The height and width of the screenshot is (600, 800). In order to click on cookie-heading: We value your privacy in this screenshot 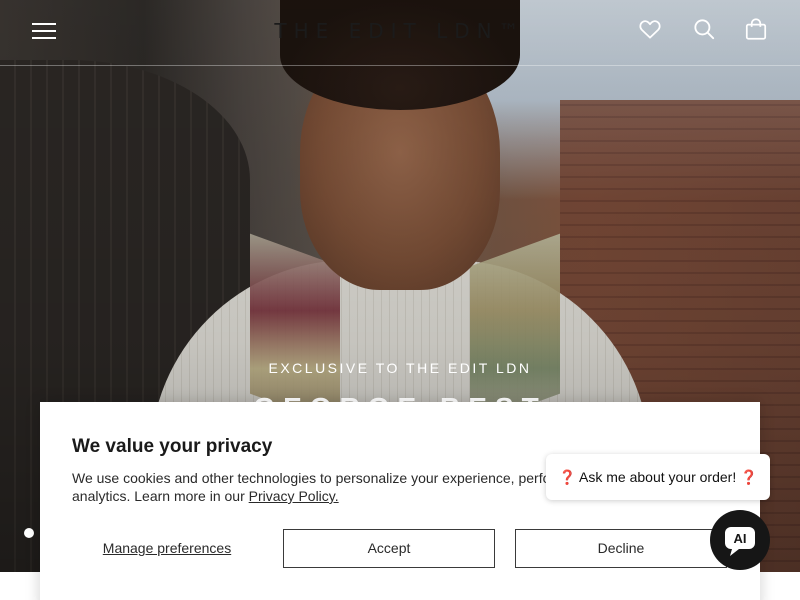, I will do `click(172, 446)`.